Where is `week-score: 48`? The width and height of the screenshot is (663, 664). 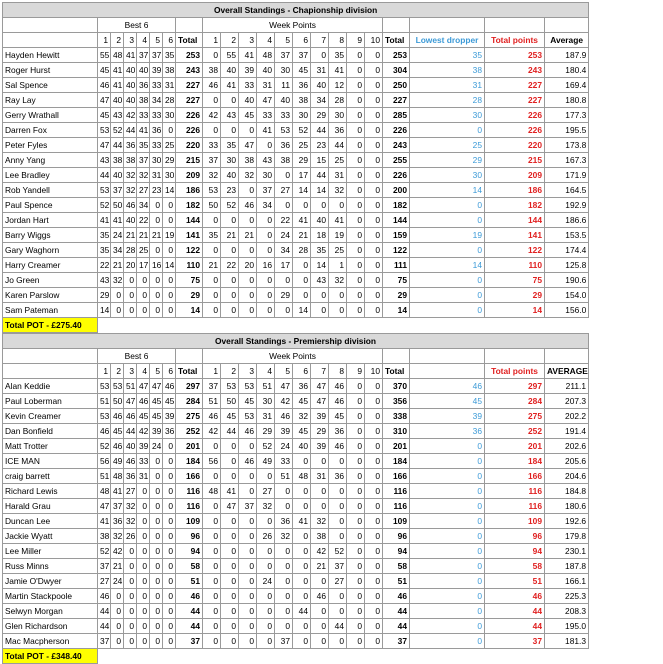
week-score: 48 is located at coordinates (265, 55).